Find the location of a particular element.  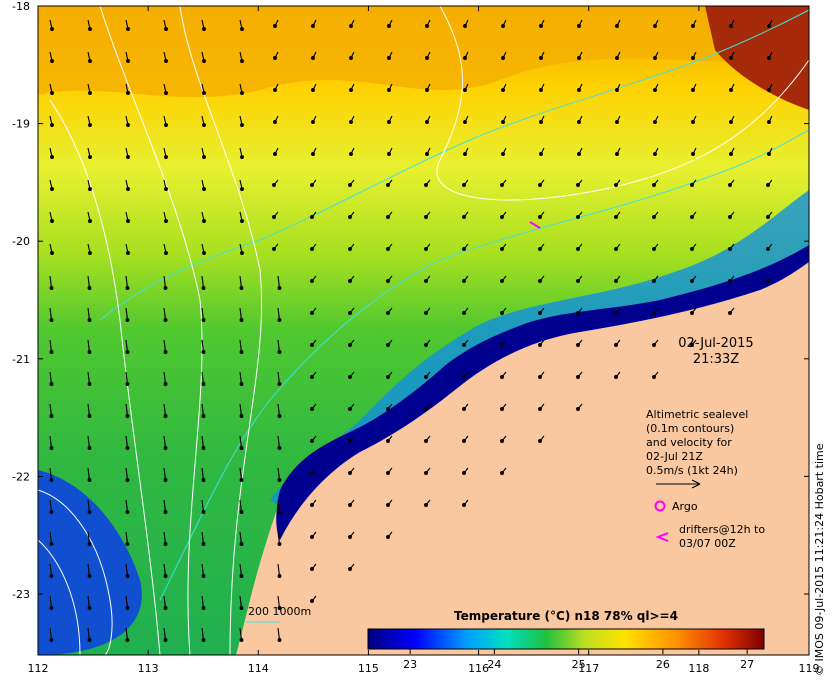

x-tick-label: 116 is located at coordinates (478, 668).